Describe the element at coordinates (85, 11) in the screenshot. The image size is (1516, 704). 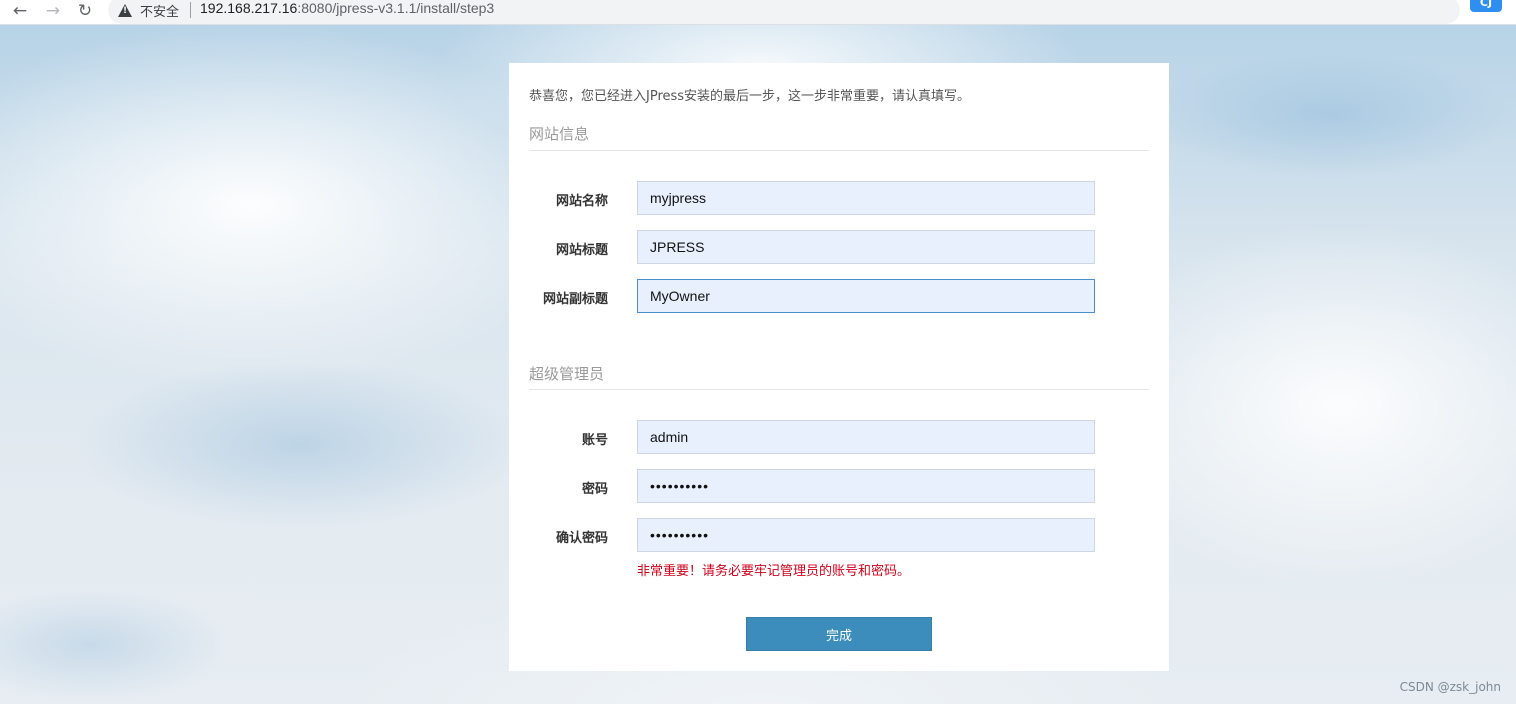
I see `reload-icon: ↻` at that location.